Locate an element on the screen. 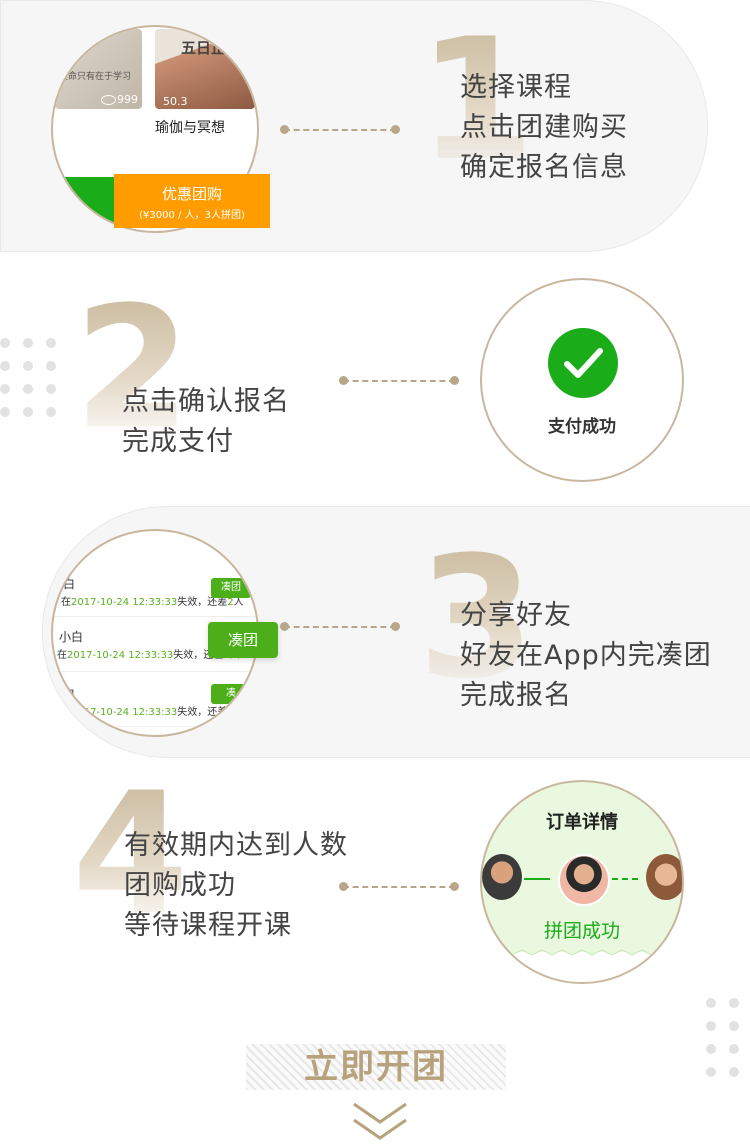 This screenshot has height=1148, width=750. step3-connector is located at coordinates (340, 626).